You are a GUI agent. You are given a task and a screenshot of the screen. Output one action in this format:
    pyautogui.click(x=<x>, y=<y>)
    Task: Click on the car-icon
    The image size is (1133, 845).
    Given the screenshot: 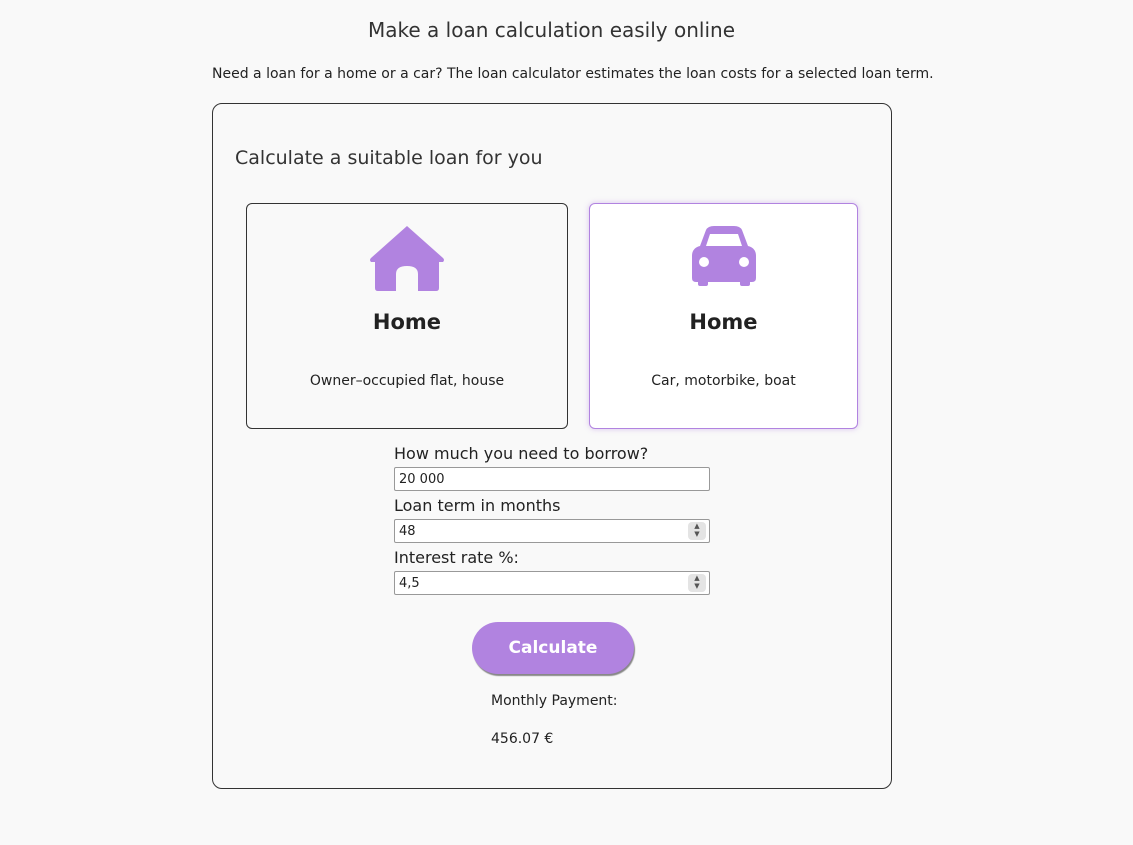 What is the action you would take?
    pyautogui.click(x=723, y=256)
    